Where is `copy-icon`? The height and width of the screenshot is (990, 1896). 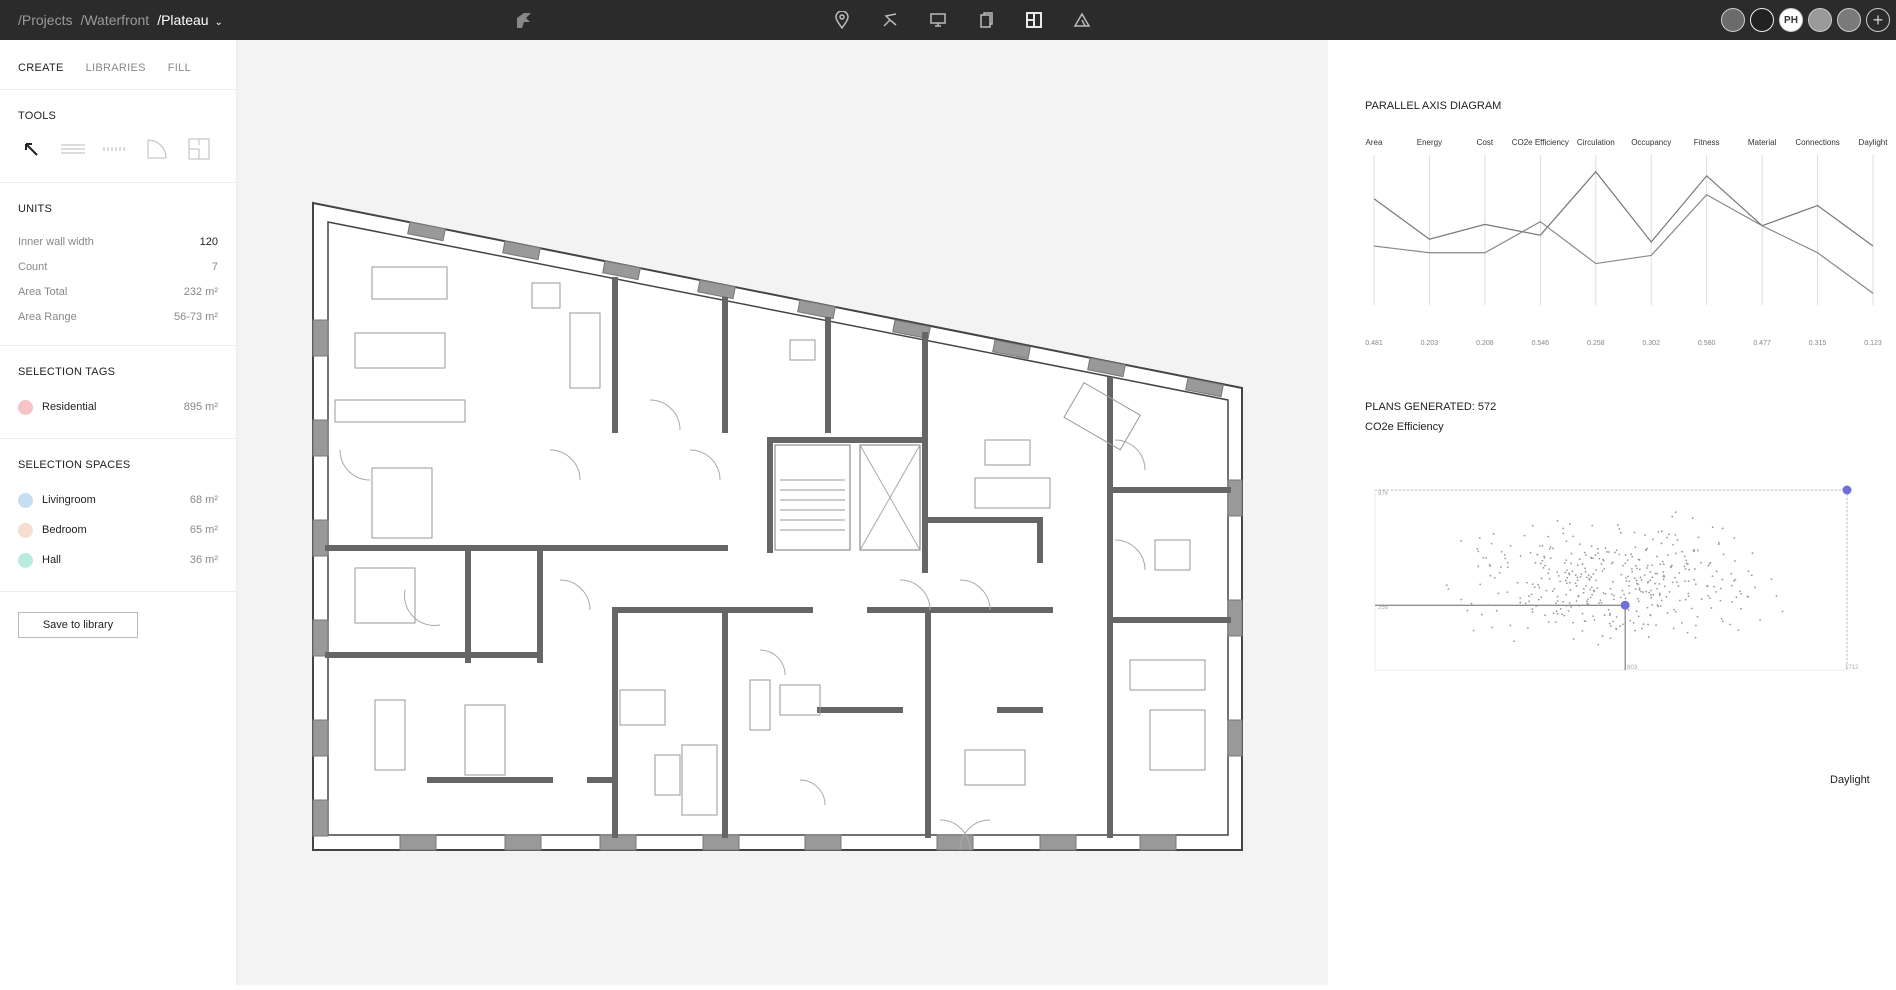
copy-icon is located at coordinates (986, 20).